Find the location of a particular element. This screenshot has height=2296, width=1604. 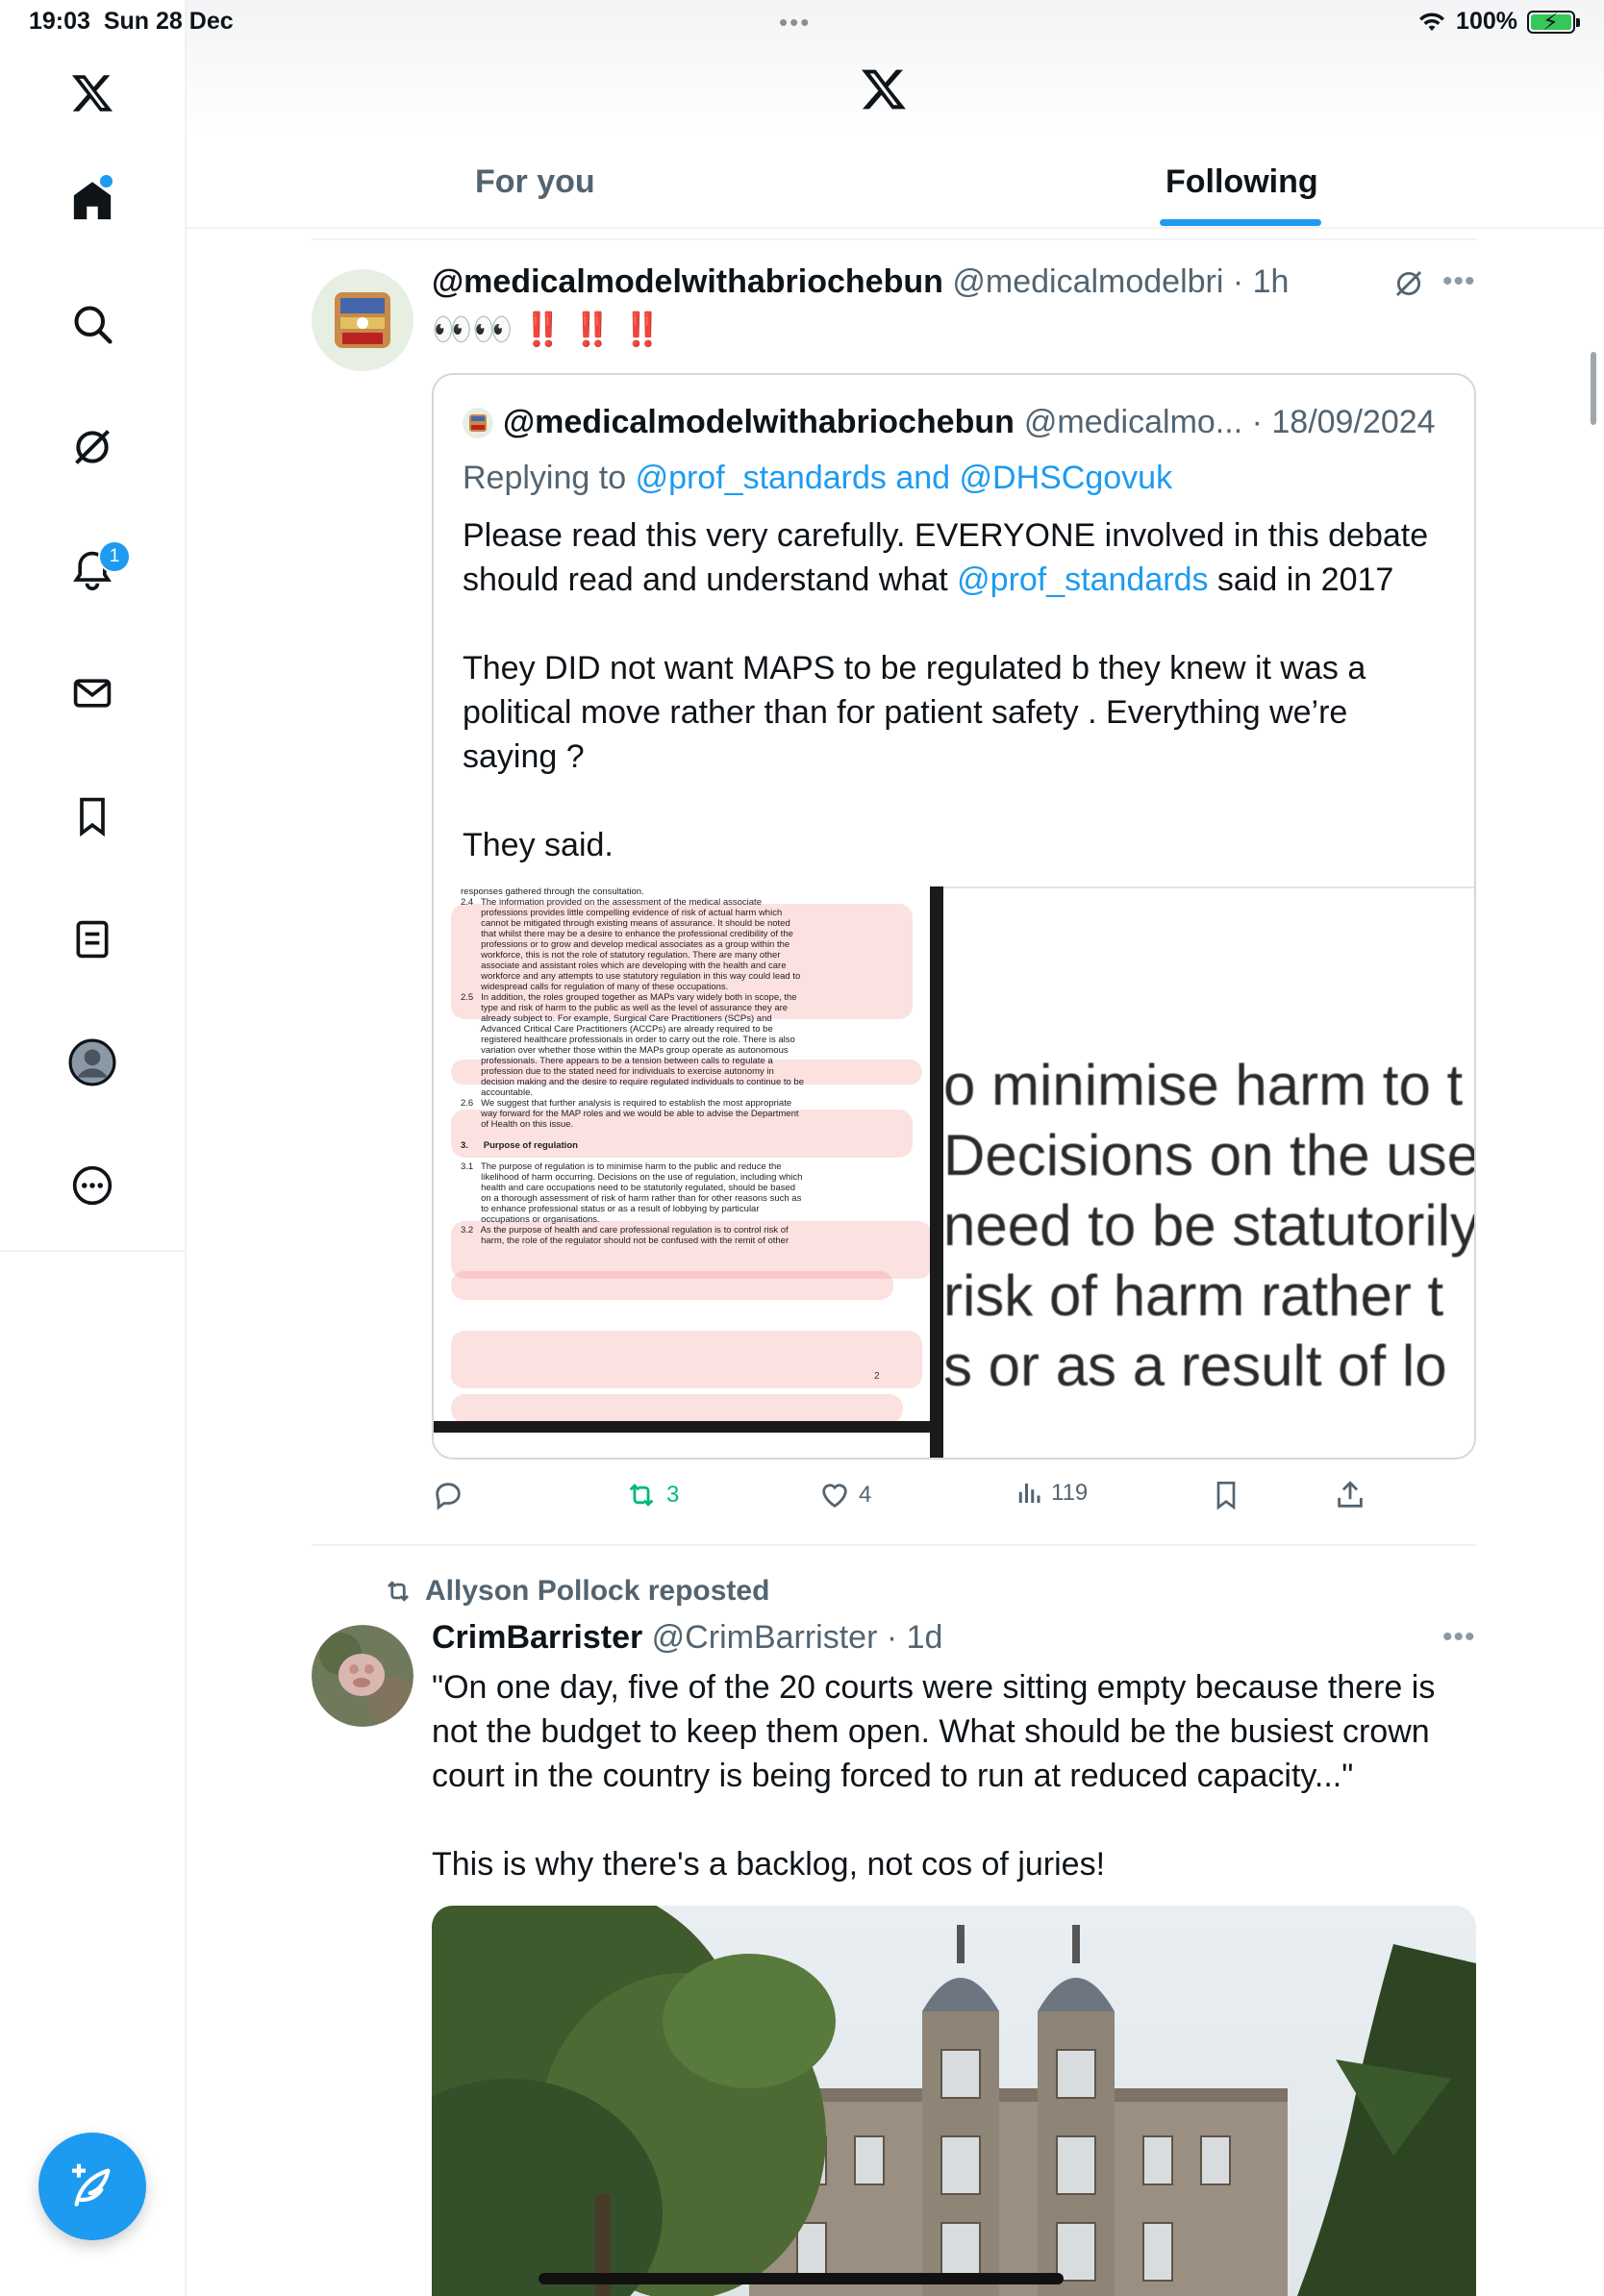

compose-button is located at coordinates (92, 2186).